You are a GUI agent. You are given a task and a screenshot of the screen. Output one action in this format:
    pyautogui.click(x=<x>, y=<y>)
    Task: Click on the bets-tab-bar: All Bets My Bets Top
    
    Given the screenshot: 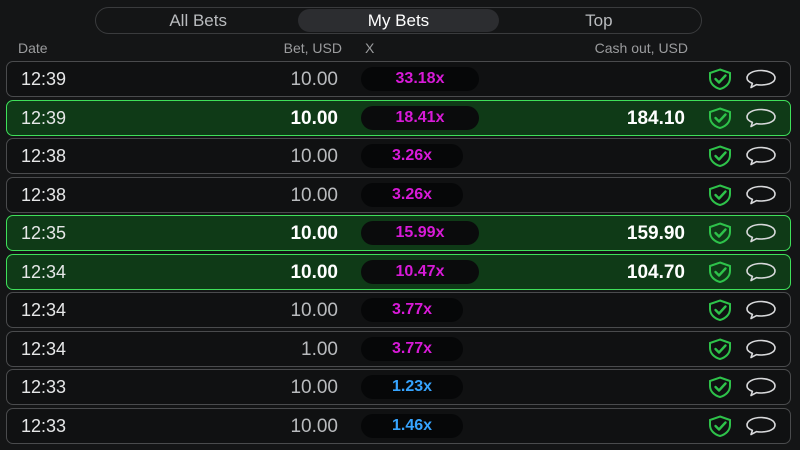 What is the action you would take?
    pyautogui.click(x=398, y=20)
    